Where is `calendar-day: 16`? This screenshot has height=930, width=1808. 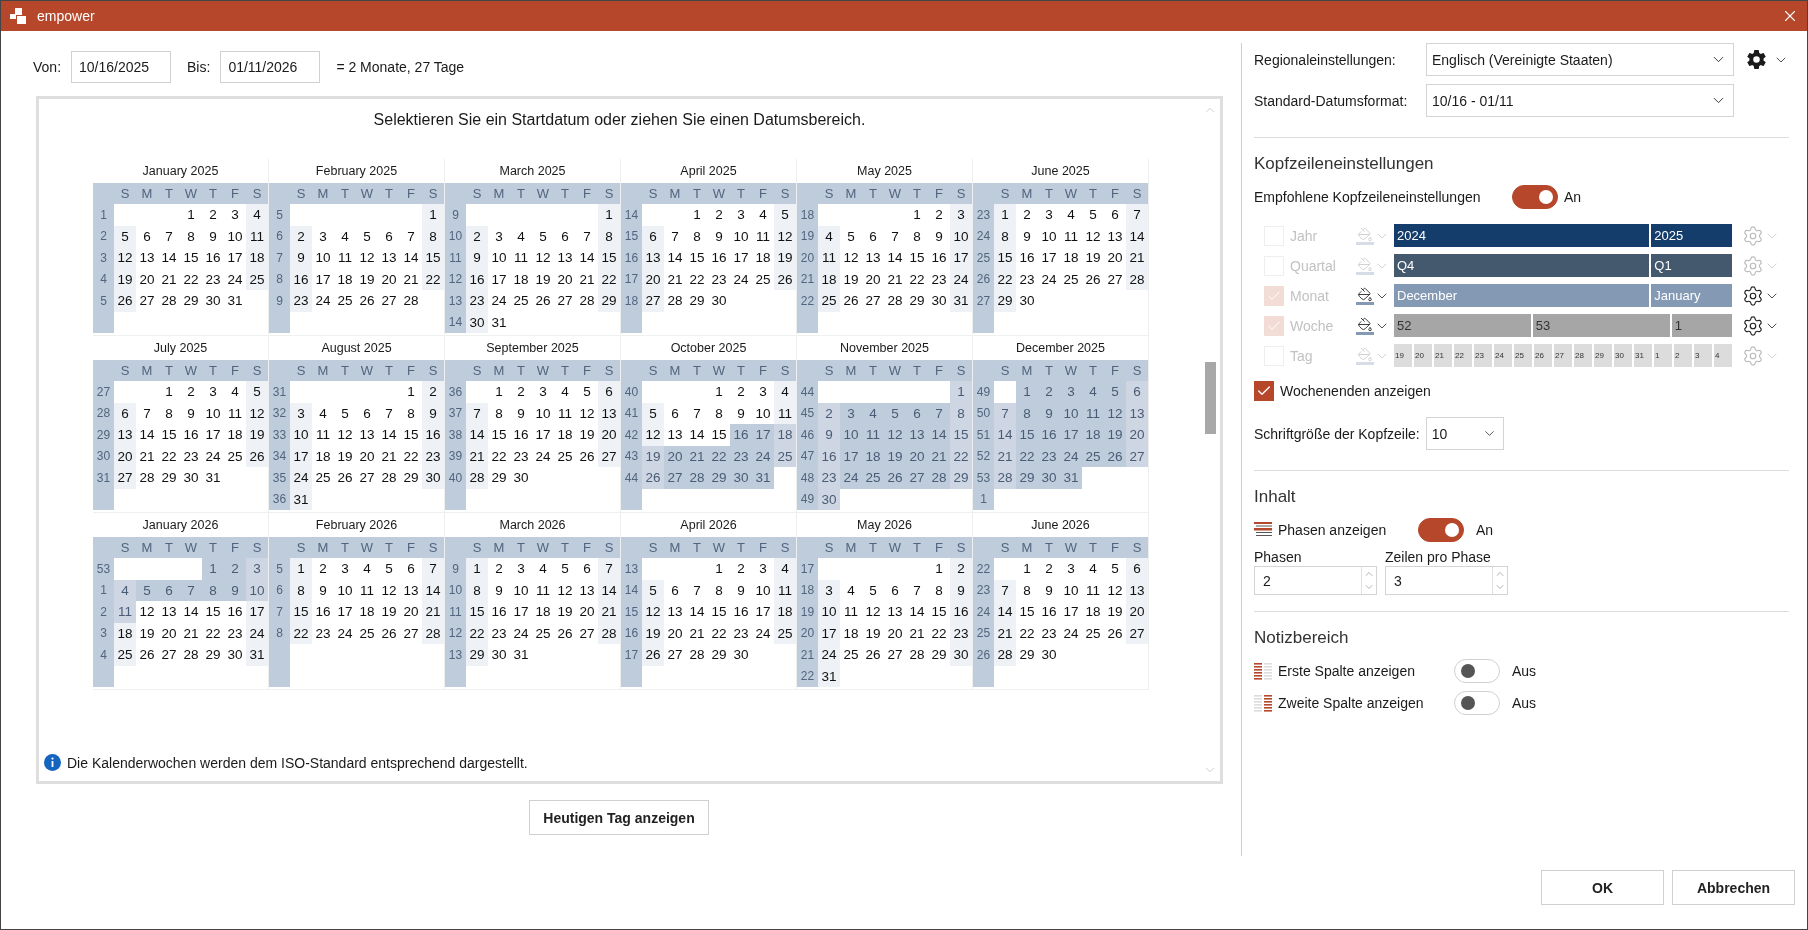
calendar-day: 16 is located at coordinates (1049, 435).